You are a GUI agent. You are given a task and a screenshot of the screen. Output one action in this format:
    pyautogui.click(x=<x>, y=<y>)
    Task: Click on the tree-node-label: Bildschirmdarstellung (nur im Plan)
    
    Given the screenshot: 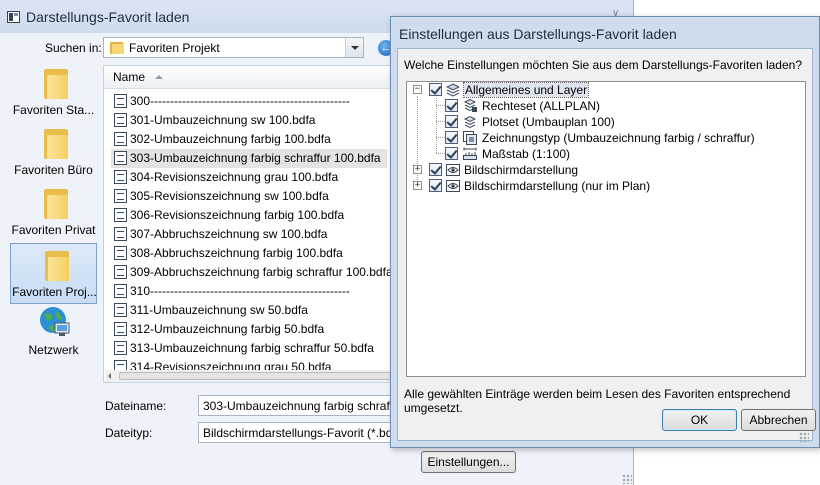 What is the action you would take?
    pyautogui.click(x=557, y=186)
    